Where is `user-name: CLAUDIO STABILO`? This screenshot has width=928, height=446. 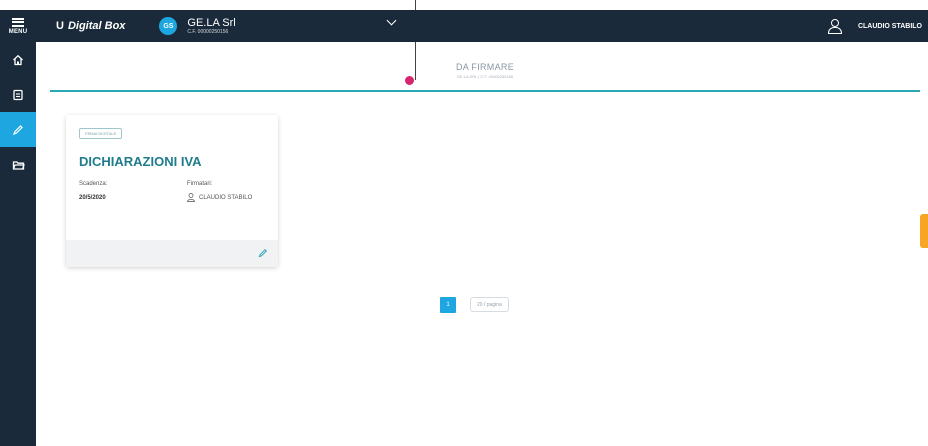
user-name: CLAUDIO STABILO is located at coordinates (889, 26).